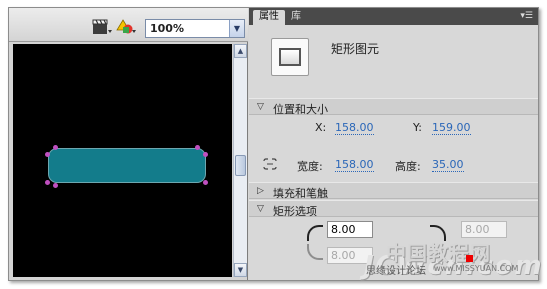 This screenshot has width=547, height=289. Describe the element at coordinates (290, 57) in the screenshot. I see `rectangle-primitive-icon` at that location.